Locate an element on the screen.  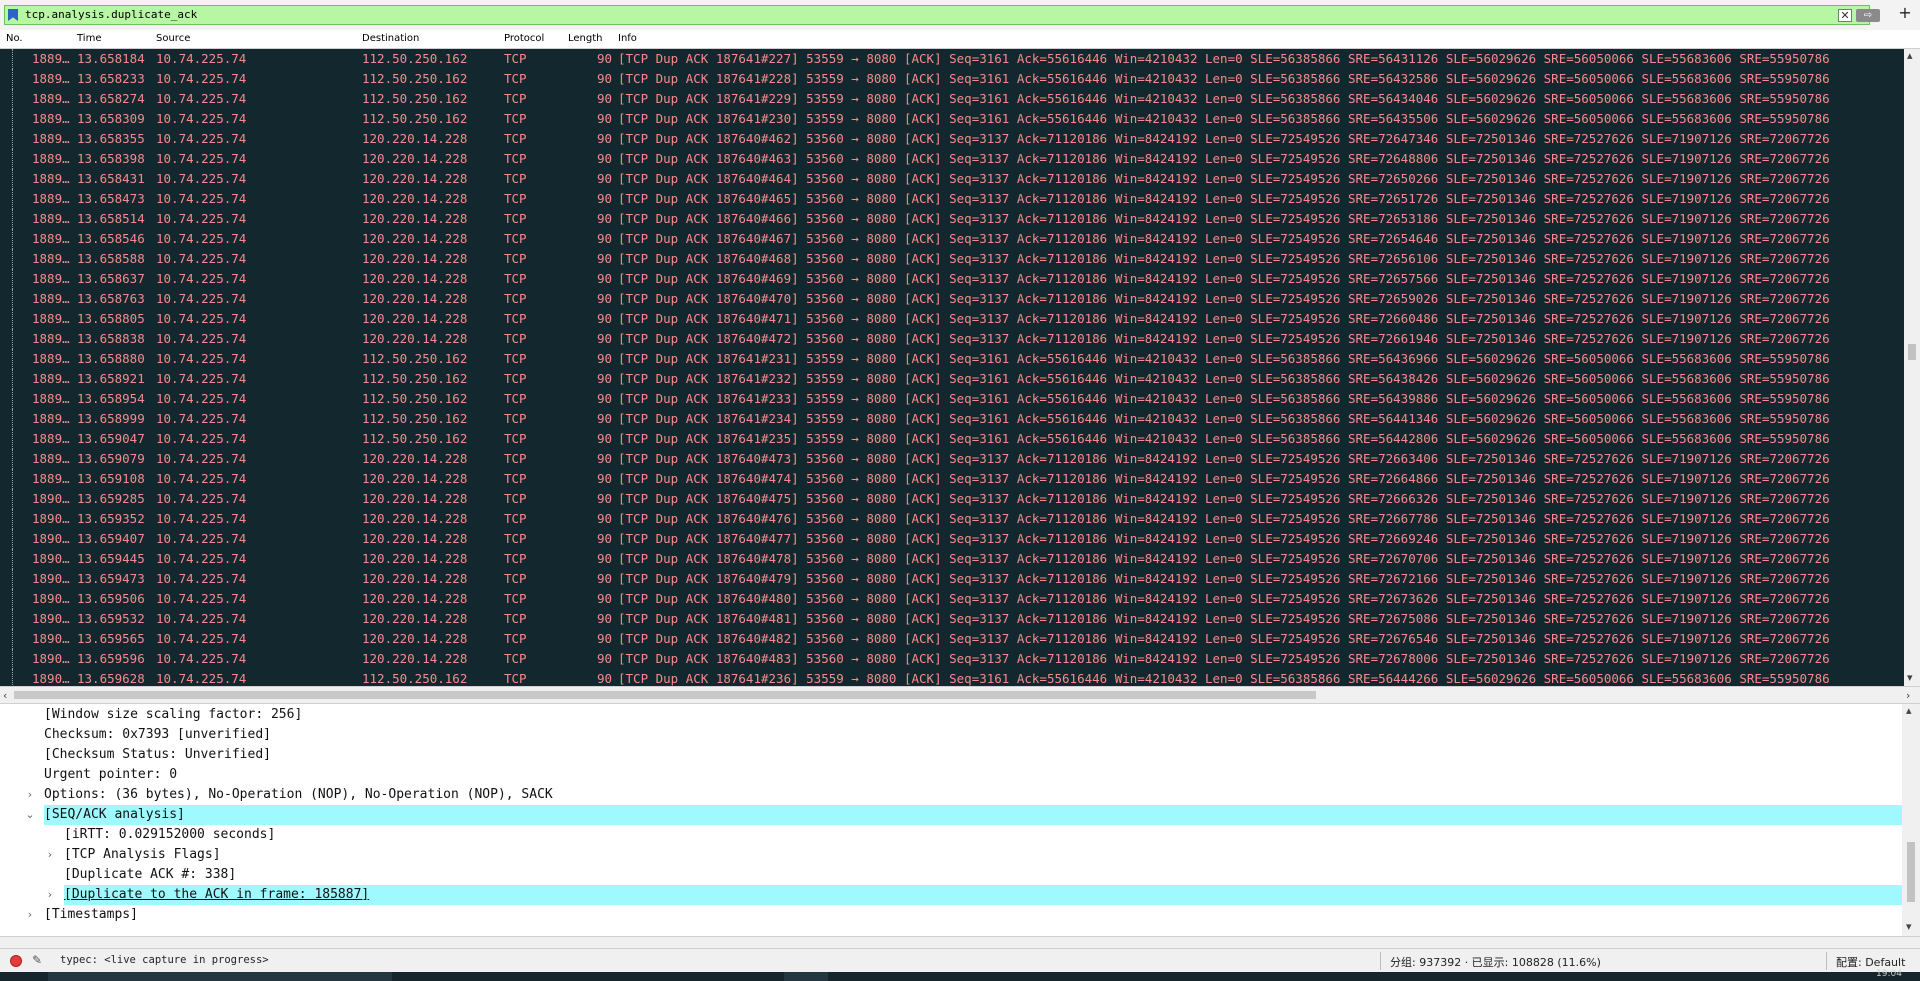
detail-tree-item: Urgent pointer: 0 is located at coordinates (951, 775).